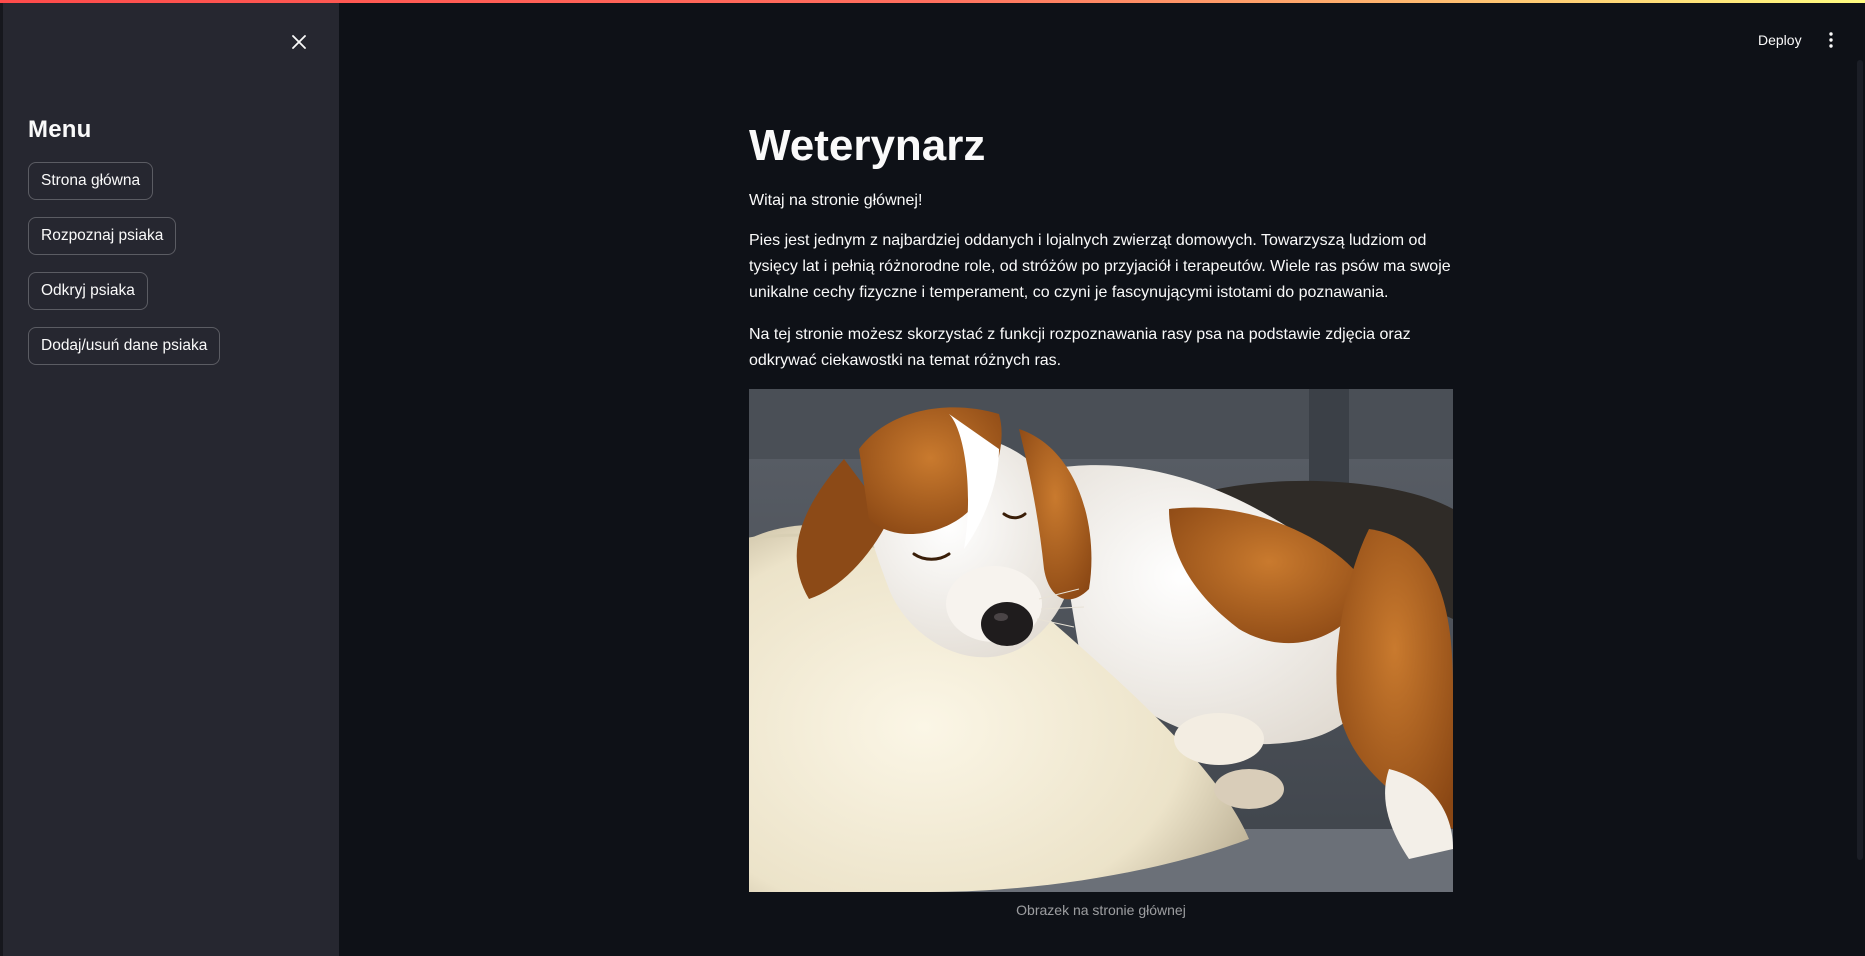 This screenshot has height=956, width=1865. What do you see at coordinates (932, 1) in the screenshot?
I see `top-decoration-bar` at bounding box center [932, 1].